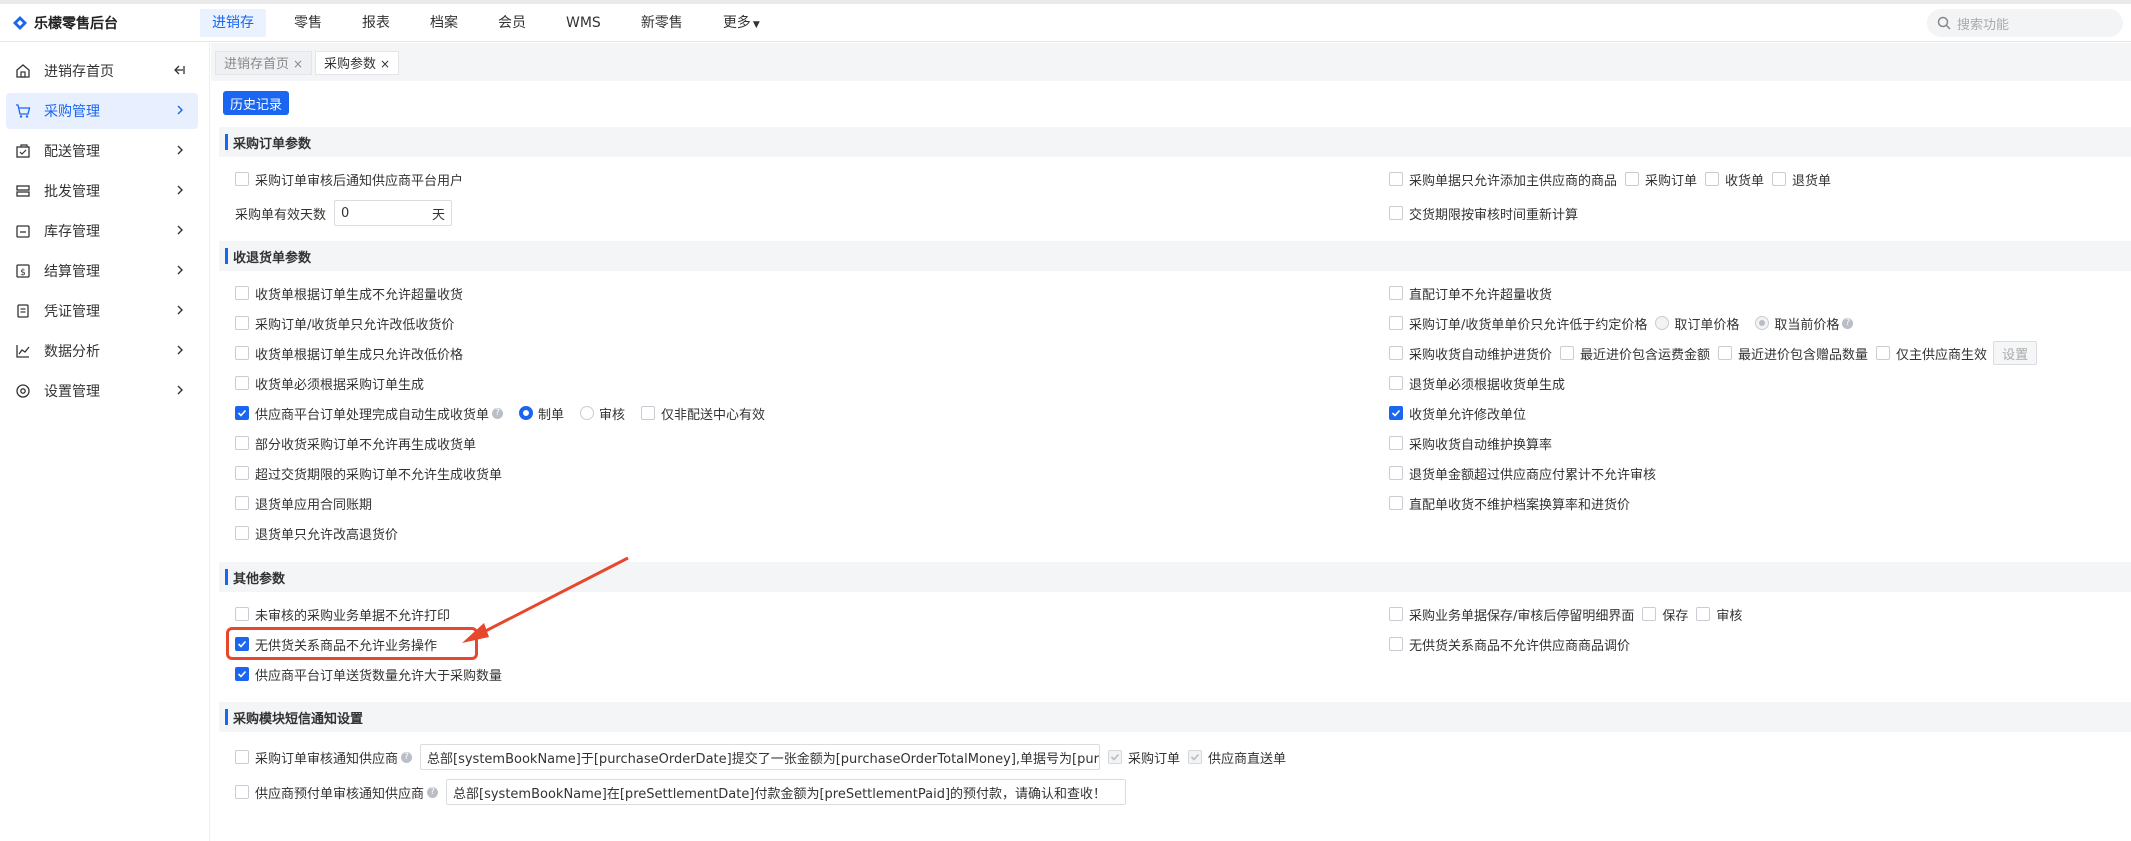 The width and height of the screenshot is (2131, 841). Describe the element at coordinates (1477, 383) in the screenshot. I see `opt-rr-right-3: 退货单必须根据收货单生成` at that location.